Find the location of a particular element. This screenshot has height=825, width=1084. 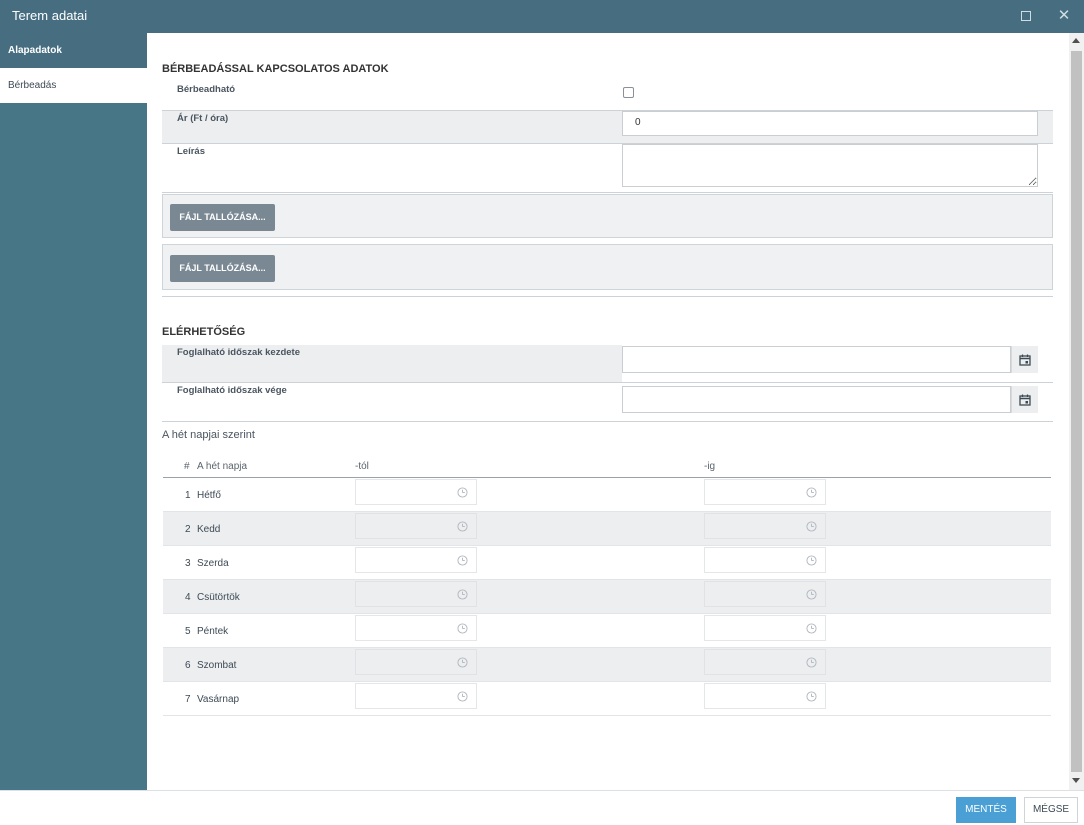

col-header-day: A hét napja is located at coordinates (222, 466).